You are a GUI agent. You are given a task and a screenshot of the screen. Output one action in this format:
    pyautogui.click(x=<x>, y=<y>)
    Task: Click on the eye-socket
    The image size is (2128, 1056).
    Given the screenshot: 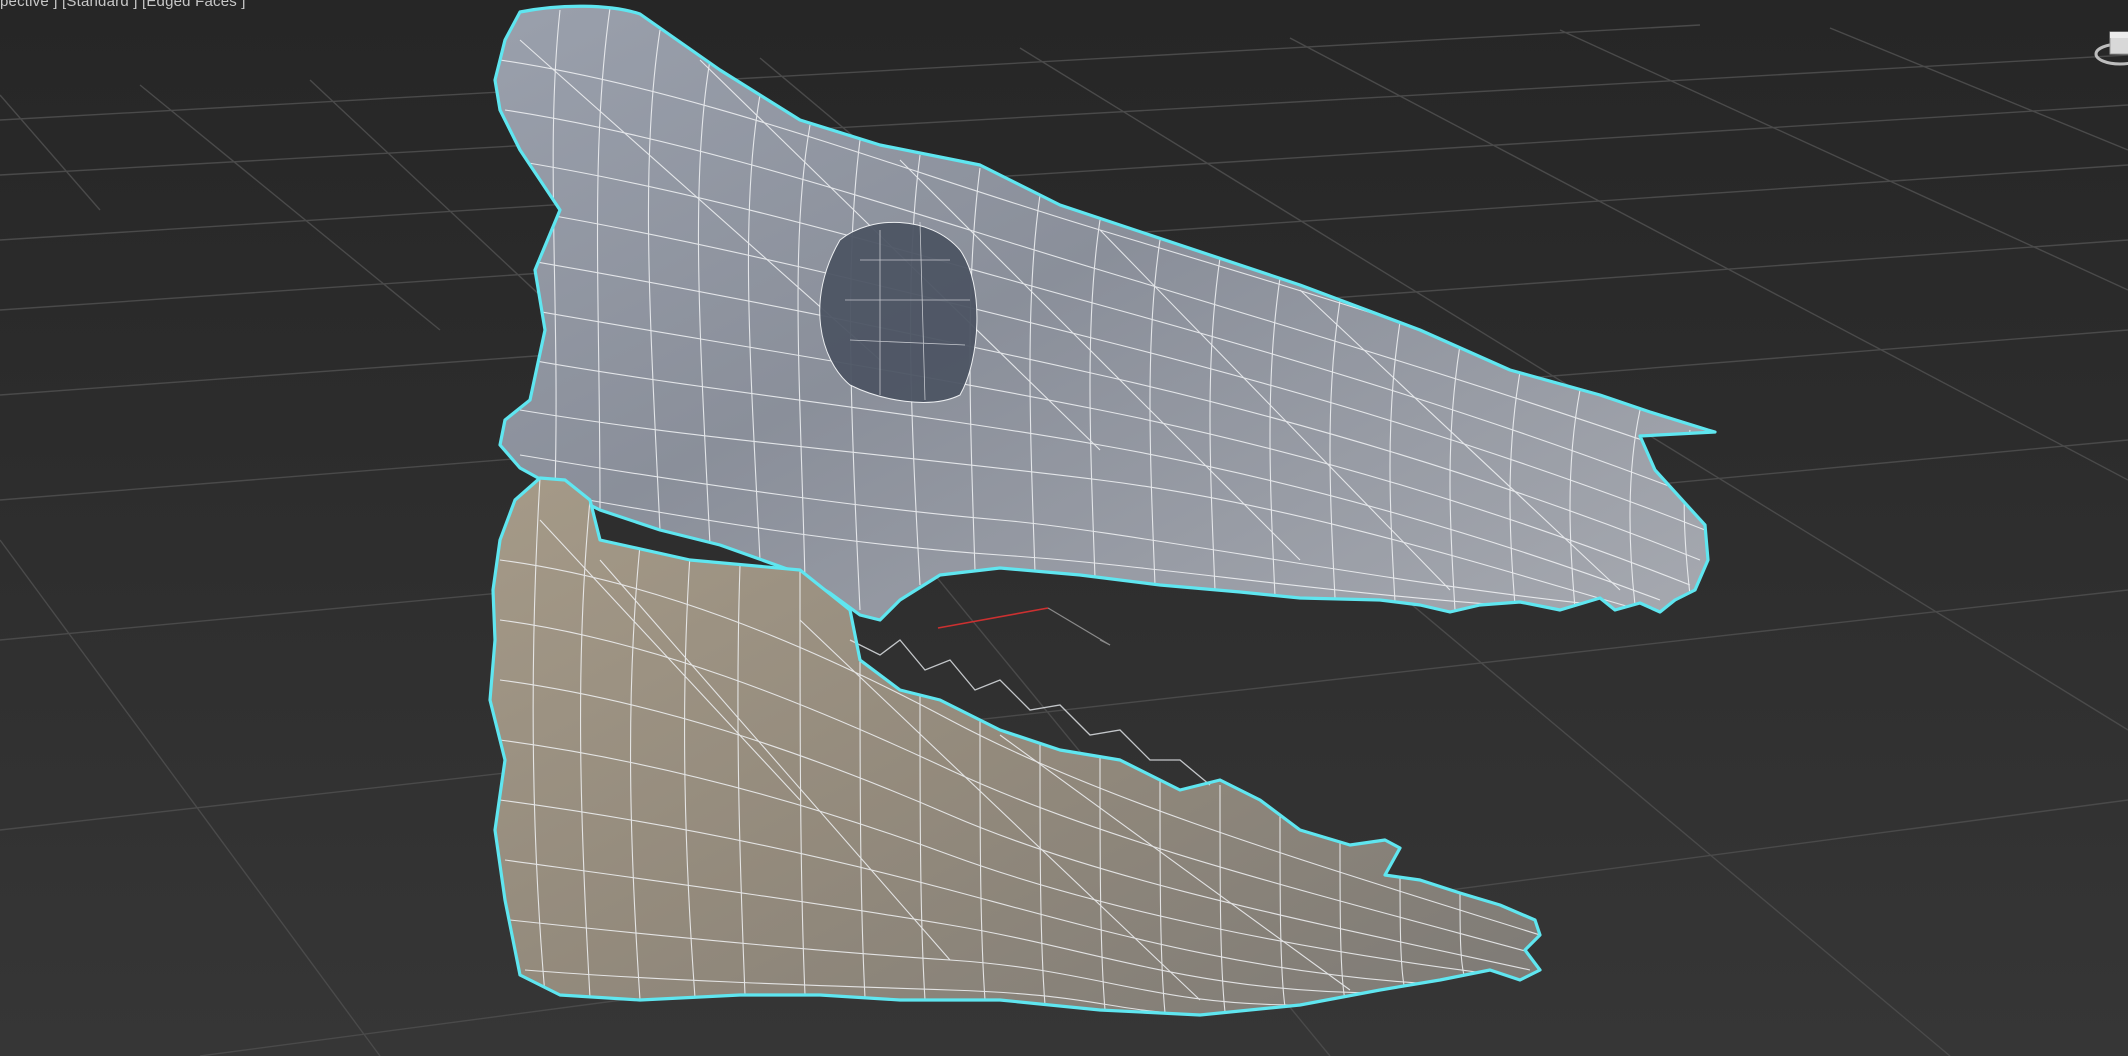 What is the action you would take?
    pyautogui.click(x=898, y=312)
    